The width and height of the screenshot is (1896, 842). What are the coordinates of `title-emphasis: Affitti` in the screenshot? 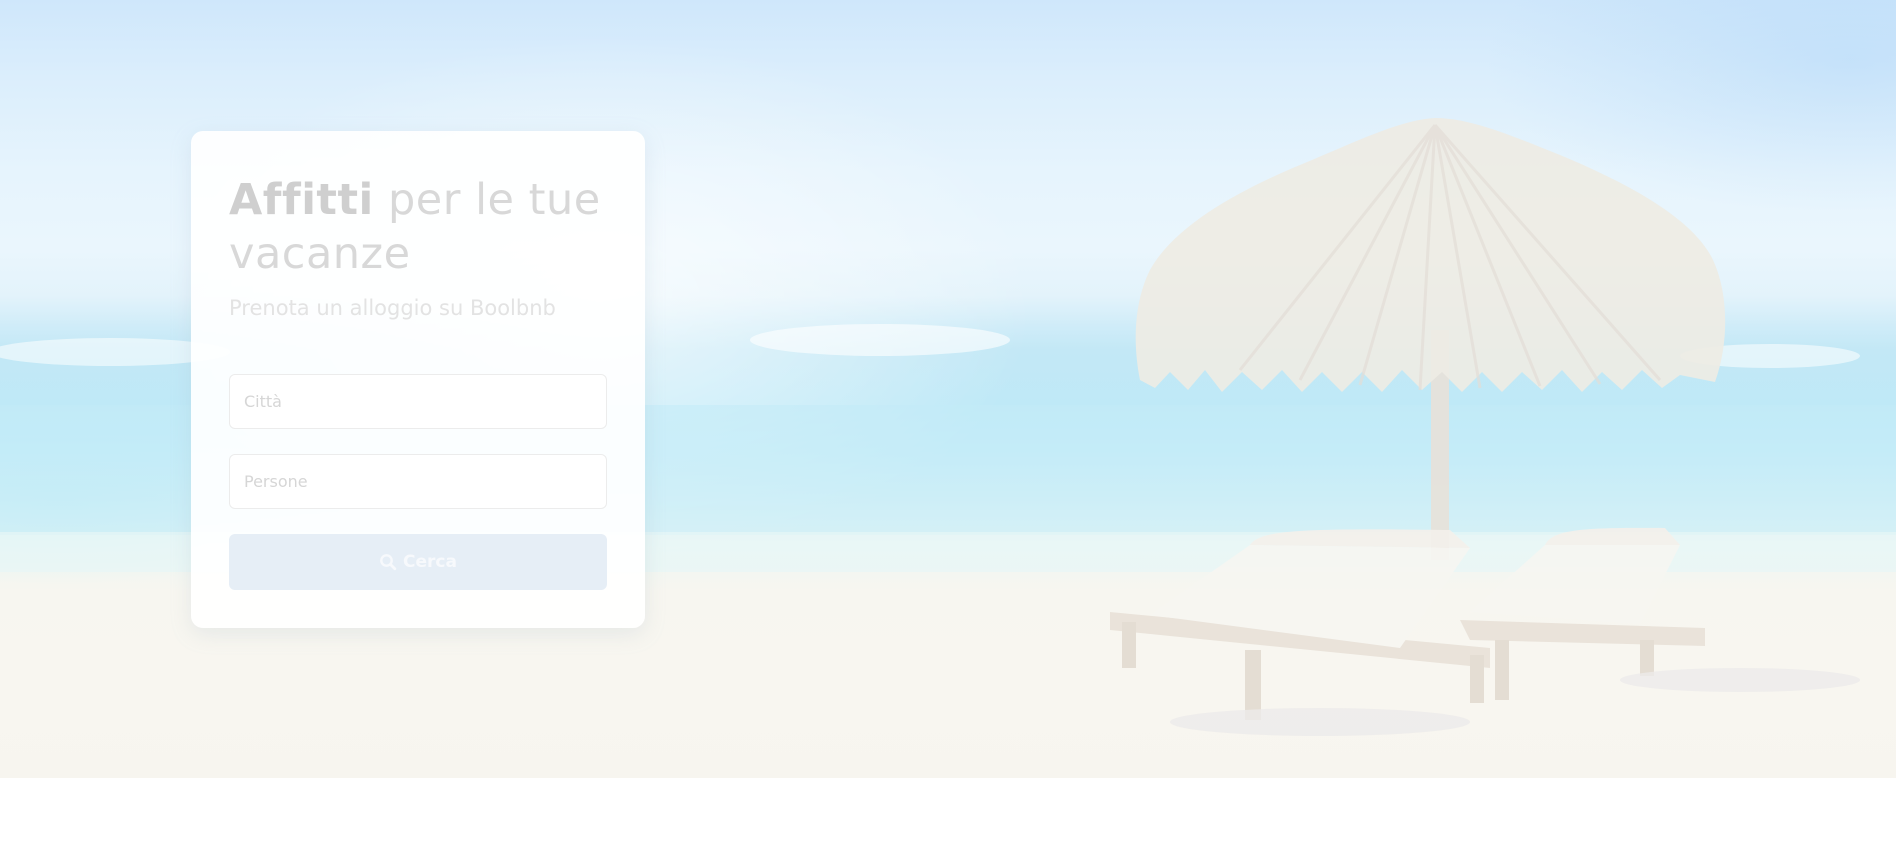 It's located at (301, 200).